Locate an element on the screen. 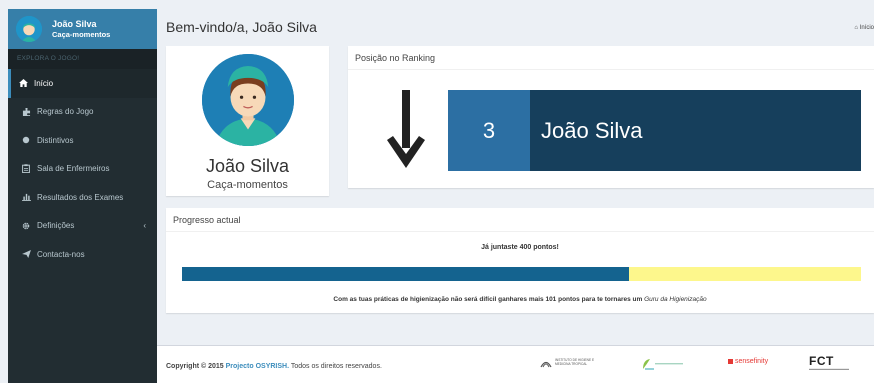 This screenshot has height=383, width=874. sensefinity-logo: sensefinity is located at coordinates (748, 361).